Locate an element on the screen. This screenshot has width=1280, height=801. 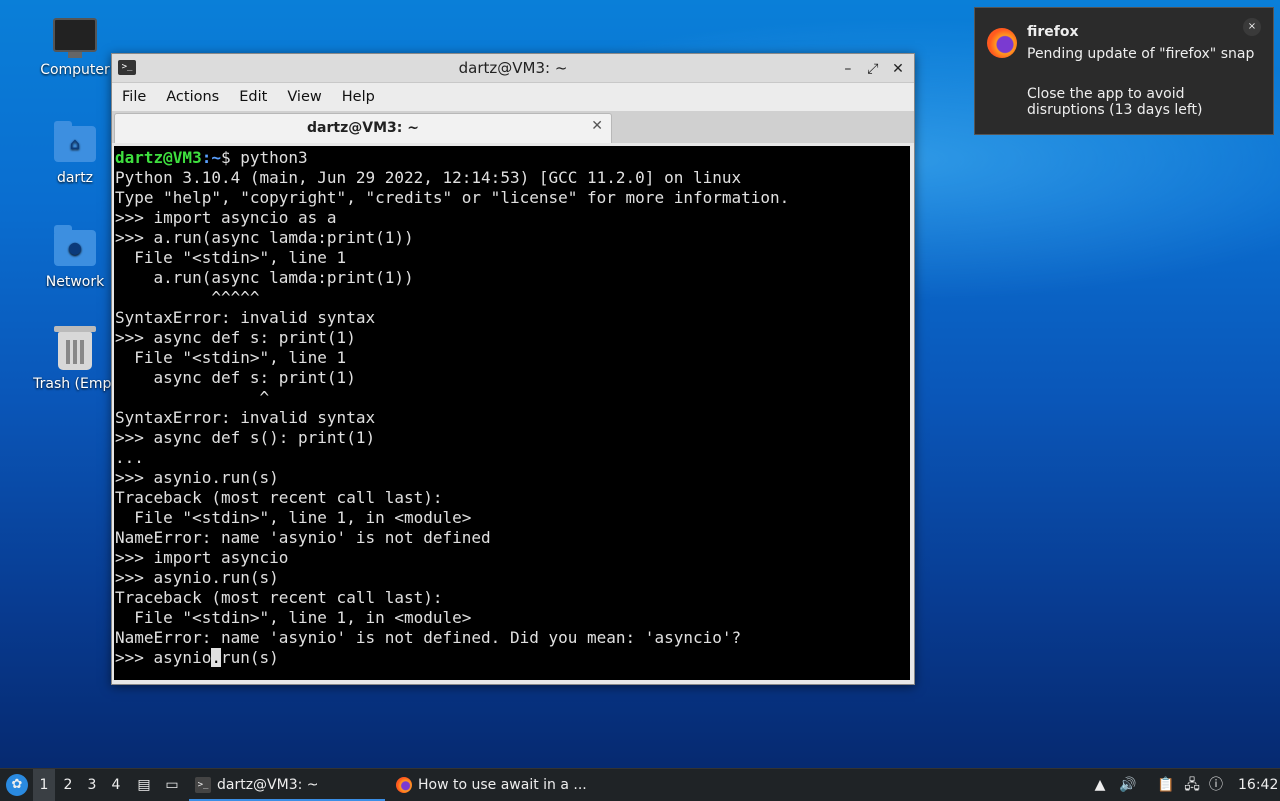
notification-close-button: × is located at coordinates (1252, 27).